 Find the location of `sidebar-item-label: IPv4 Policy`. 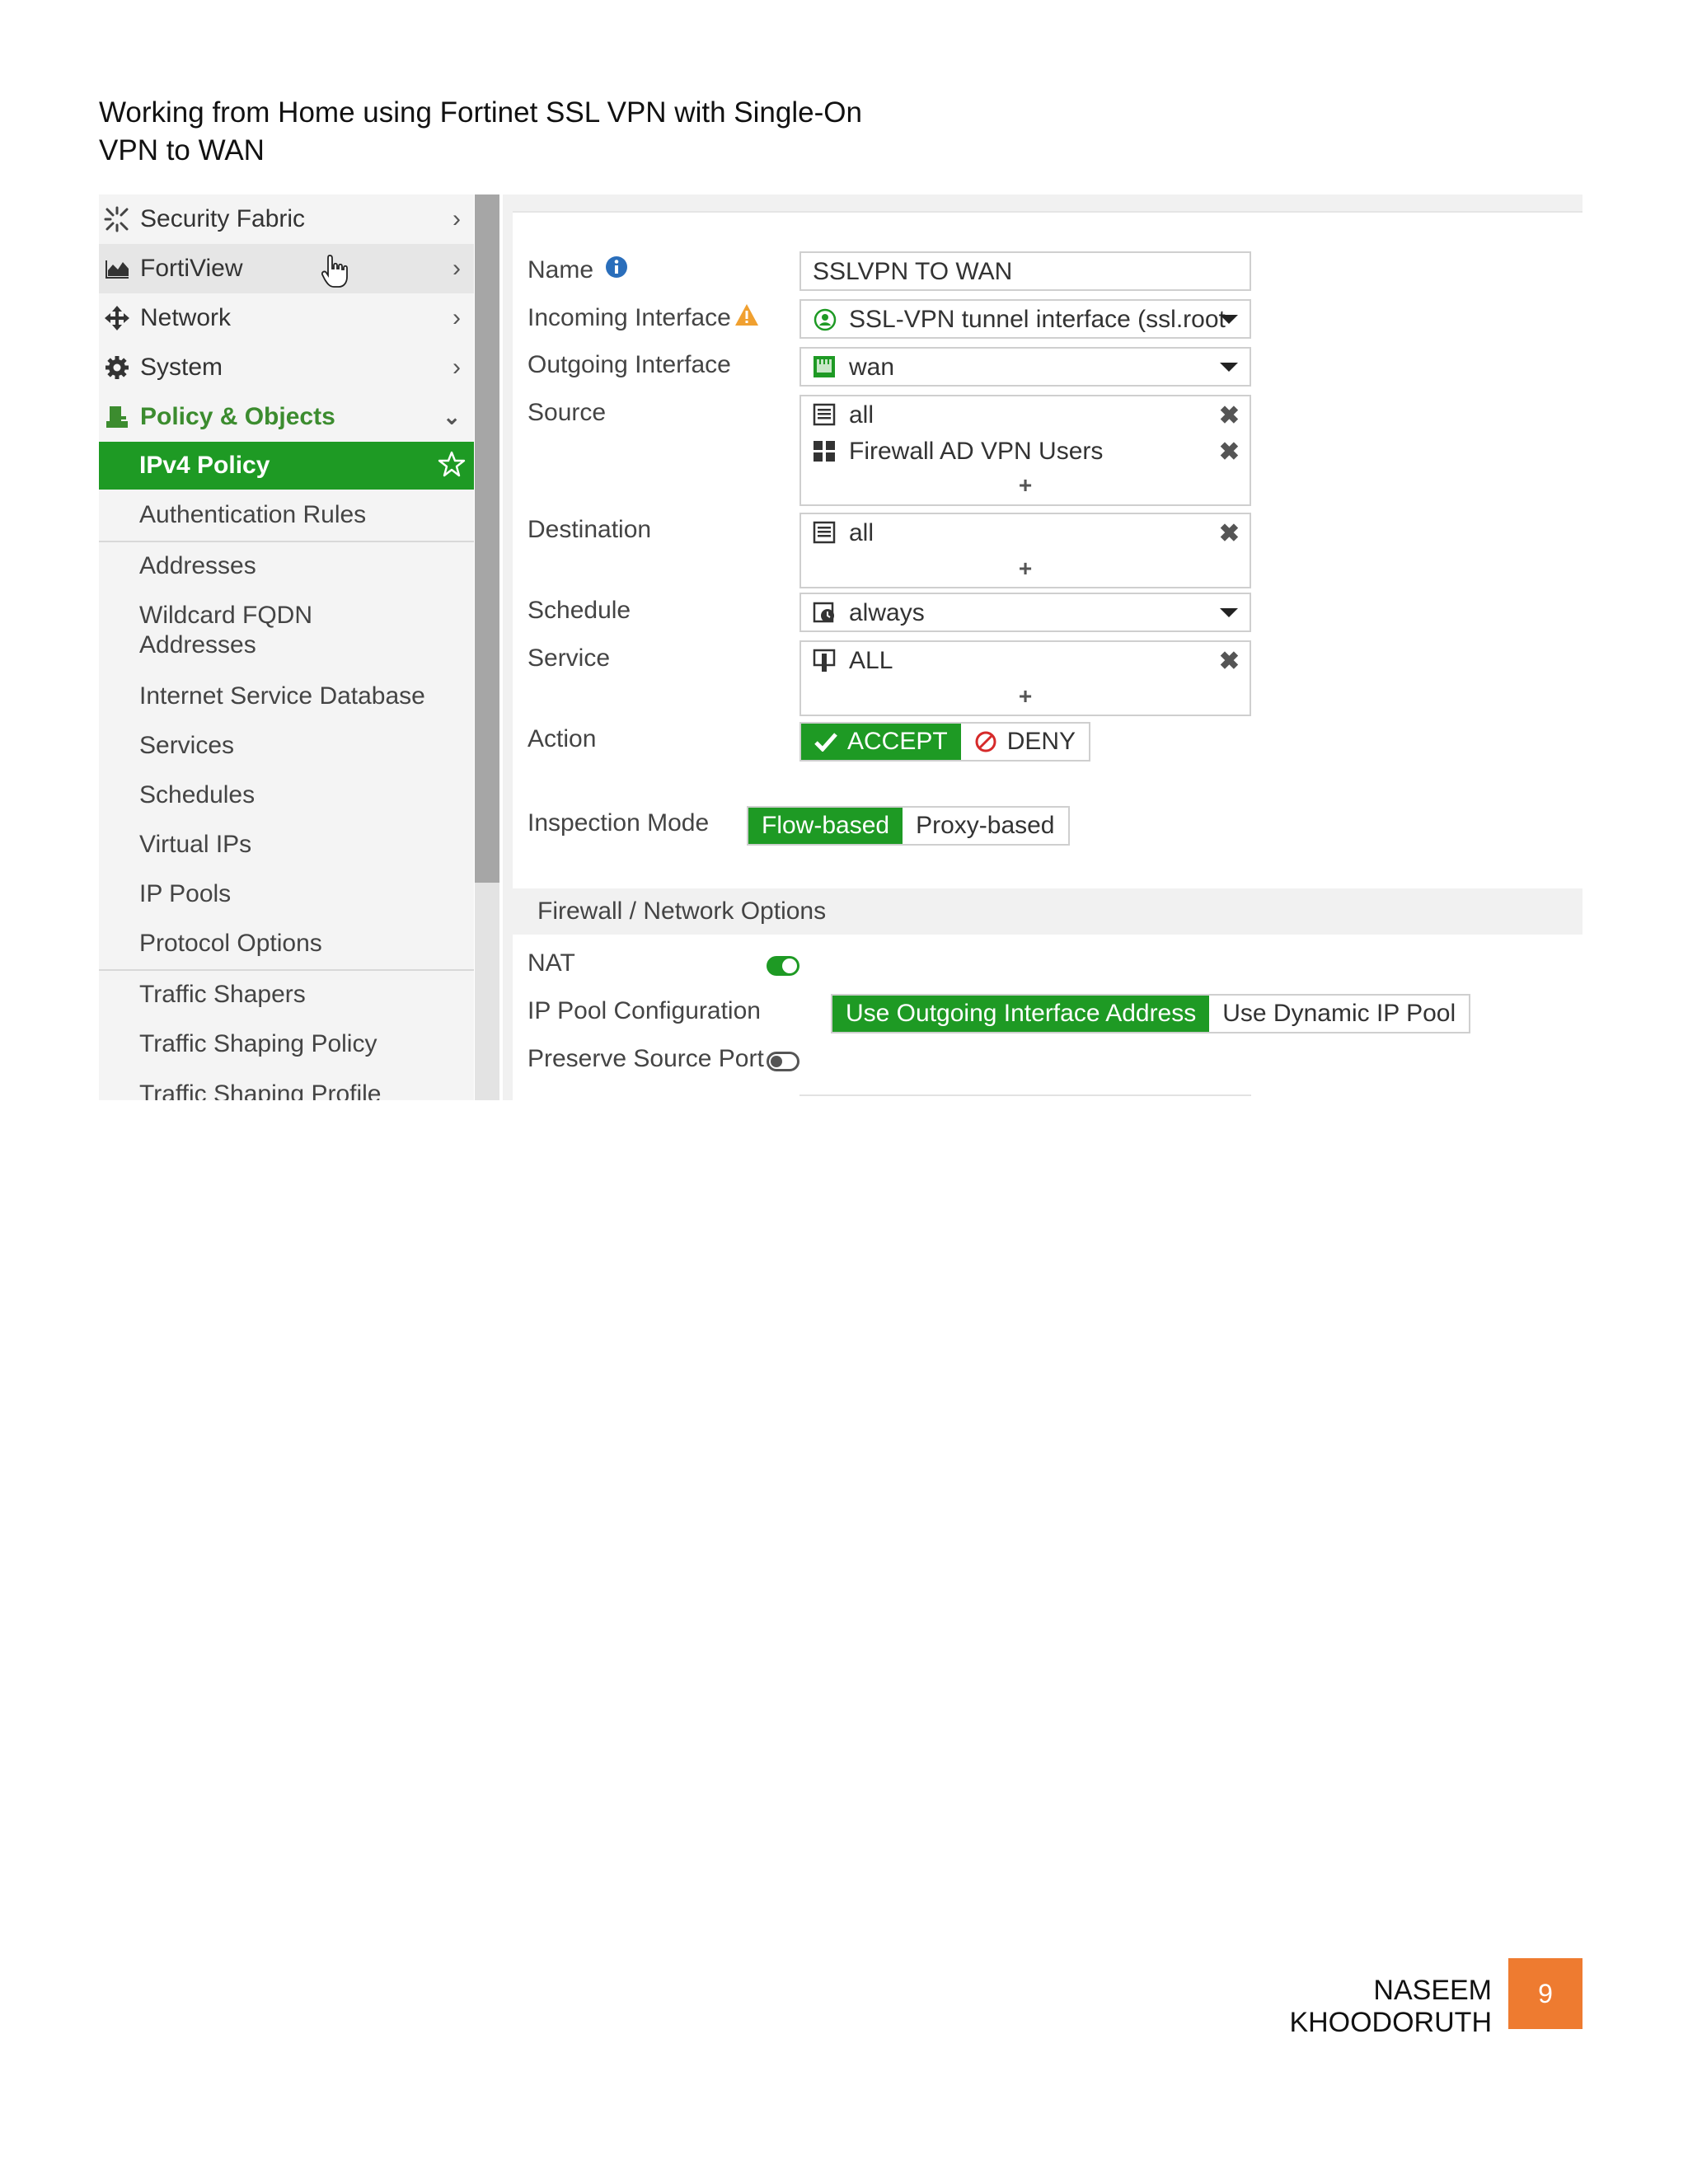

sidebar-item-label: IPv4 Policy is located at coordinates (205, 465).